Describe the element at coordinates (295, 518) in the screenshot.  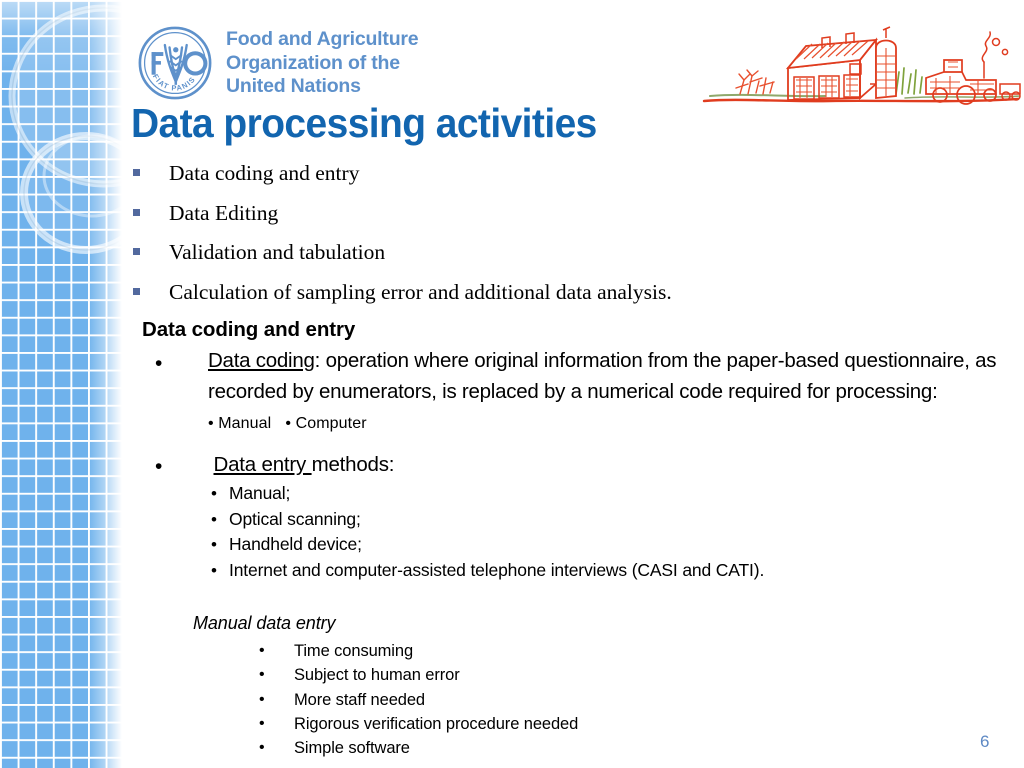
I see `list-item-label: Optical scanning;` at that location.